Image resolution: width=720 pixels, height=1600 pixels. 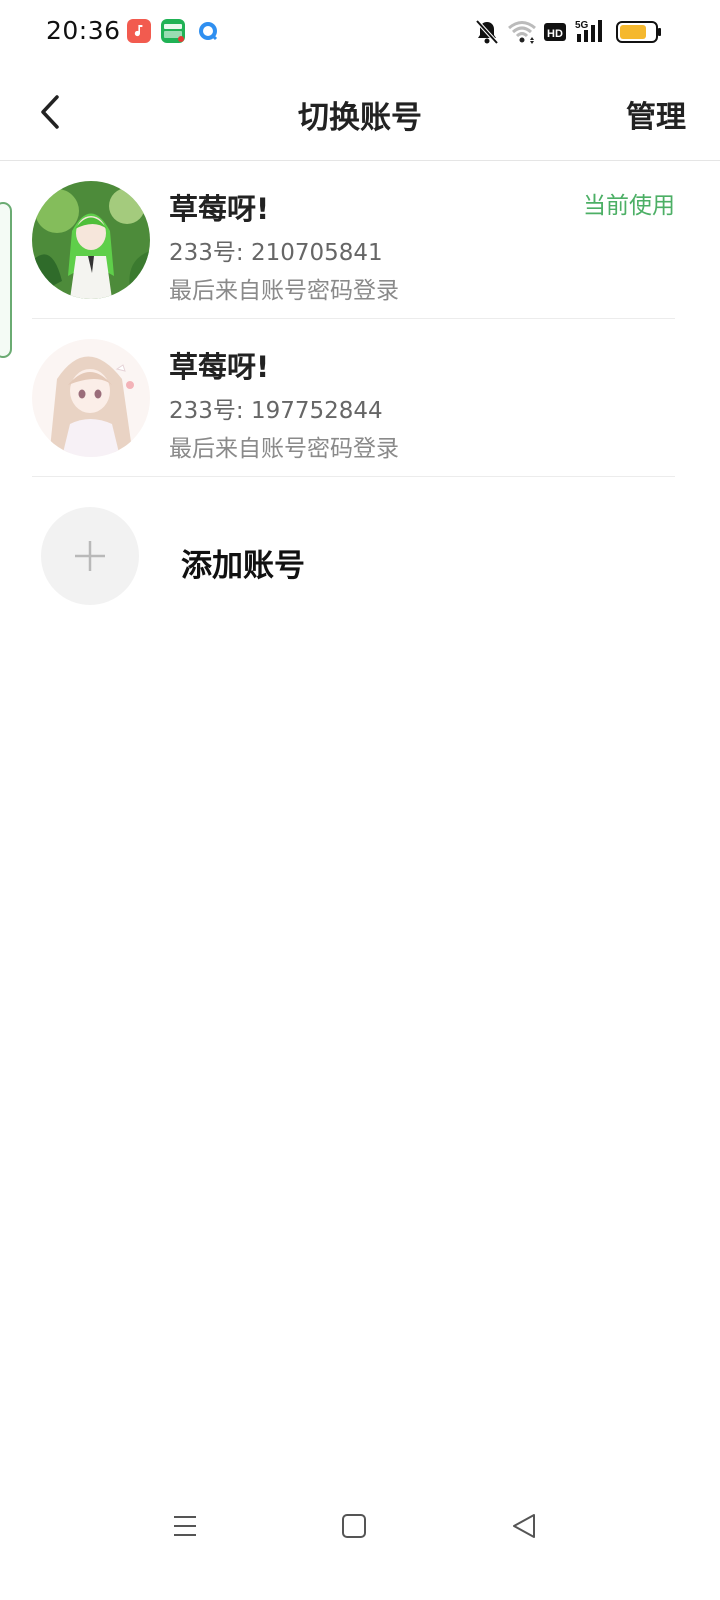 I want to click on svg-text: HD, so click(x=555, y=34).